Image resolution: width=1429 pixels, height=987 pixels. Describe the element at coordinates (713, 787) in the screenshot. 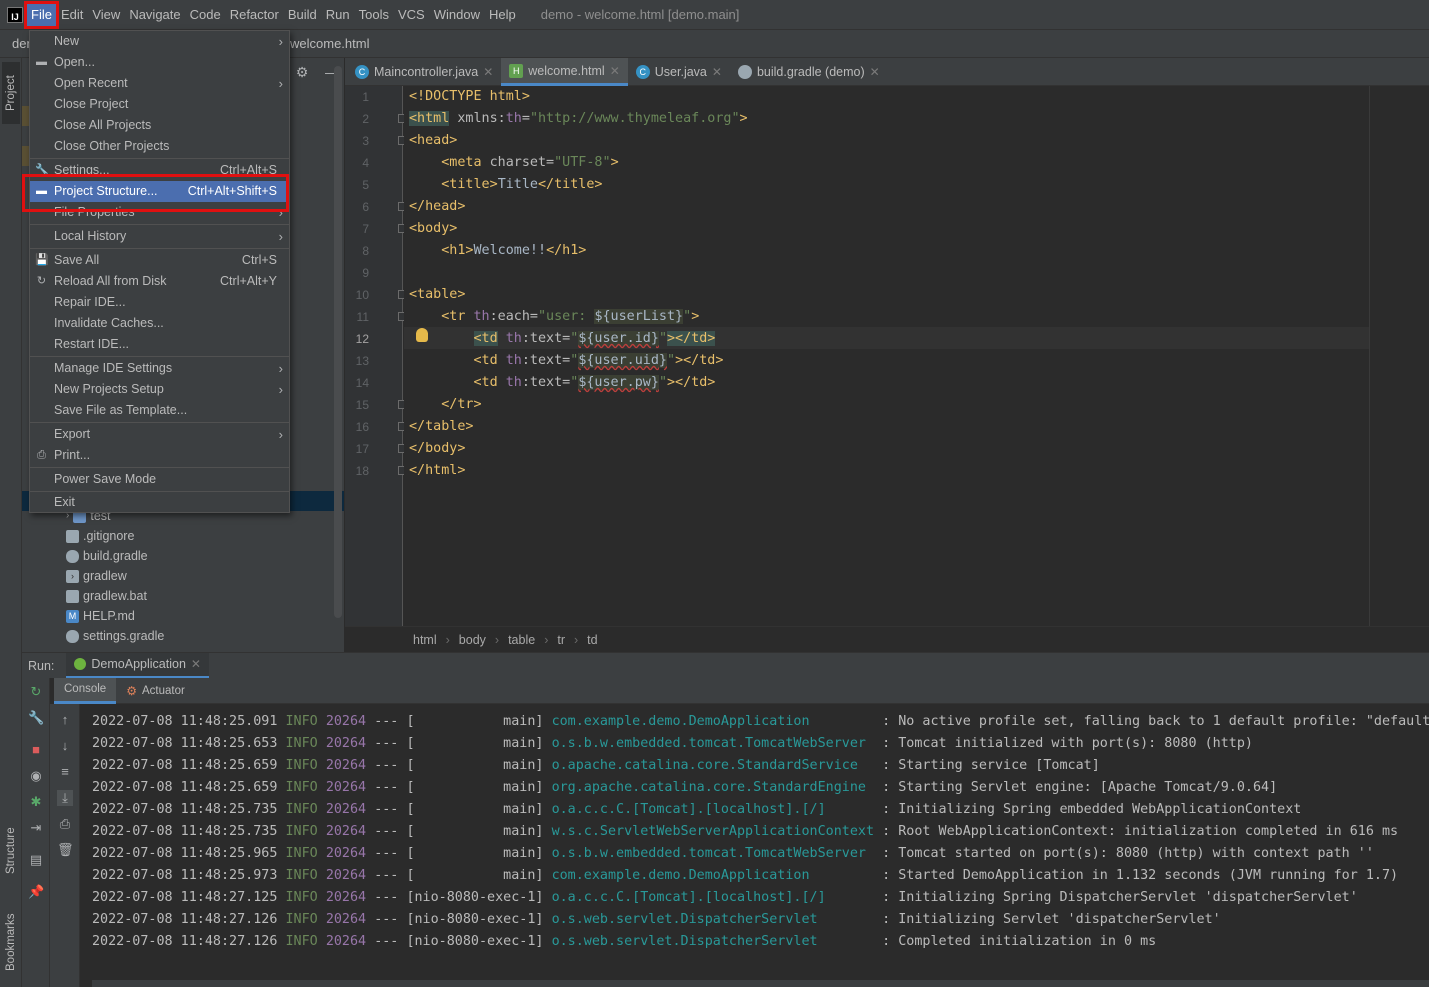

I see `log-logger: org.apache.catalina.core.StandardEngine` at that location.